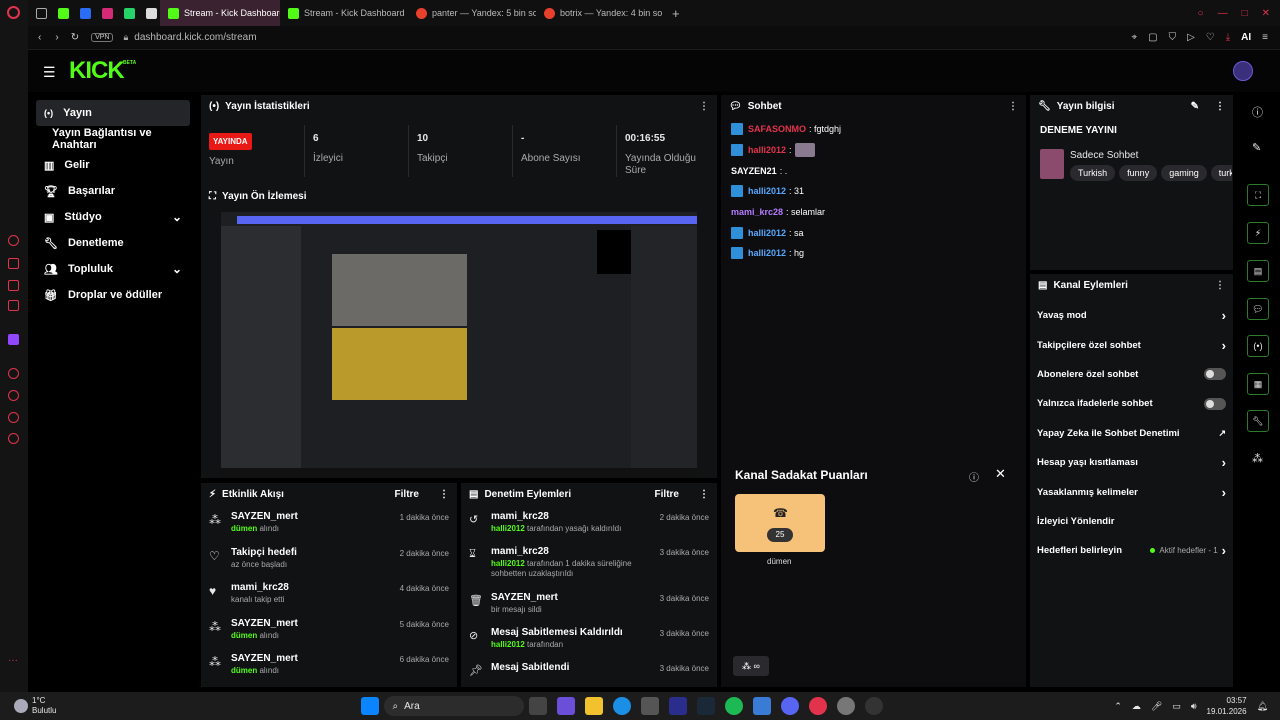 This screenshot has width=1280, height=720. Describe the element at coordinates (1194, 706) in the screenshot. I see `volume-icon: 🔊︎` at that location.